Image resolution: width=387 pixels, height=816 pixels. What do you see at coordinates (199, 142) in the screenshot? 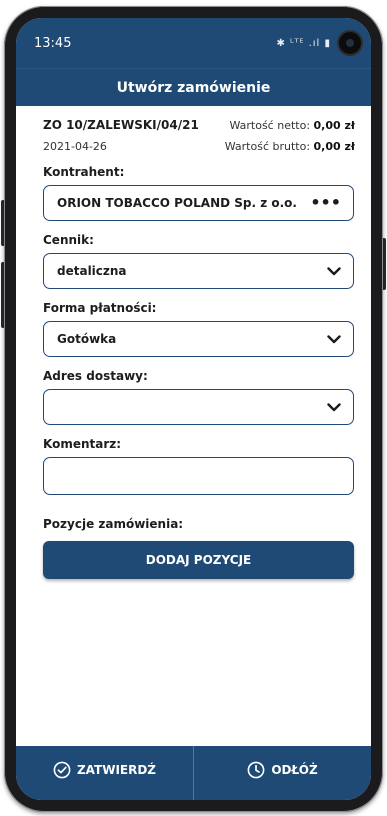
I see `document-date-row: 2021-04-26 Wartość brutto: 0,00 zł` at bounding box center [199, 142].